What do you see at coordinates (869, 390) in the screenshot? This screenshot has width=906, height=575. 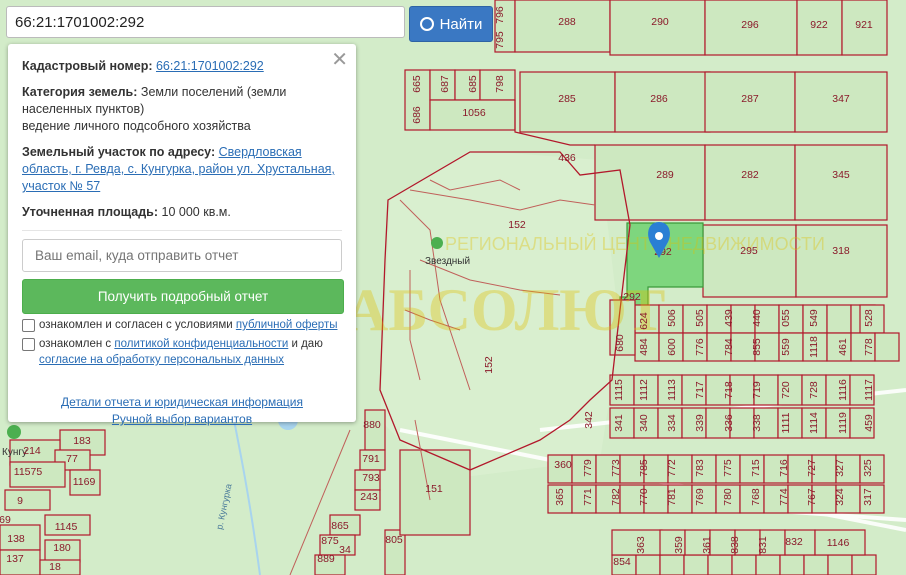 I see `parcel-label: 1117` at bounding box center [869, 390].